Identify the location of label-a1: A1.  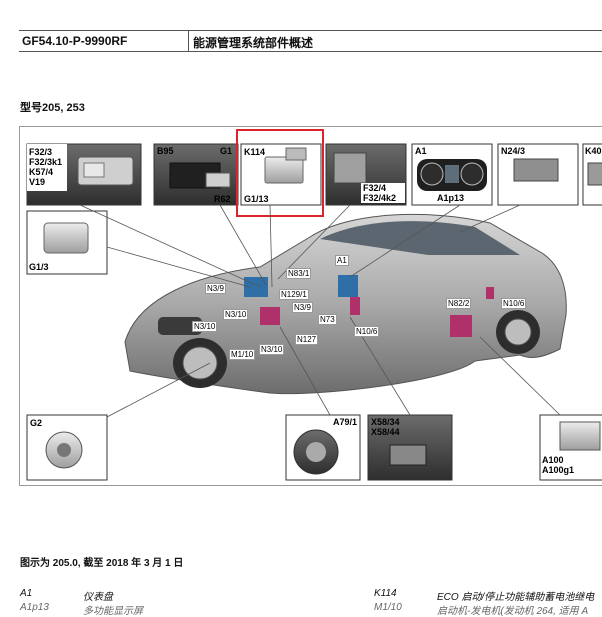
(421, 151).